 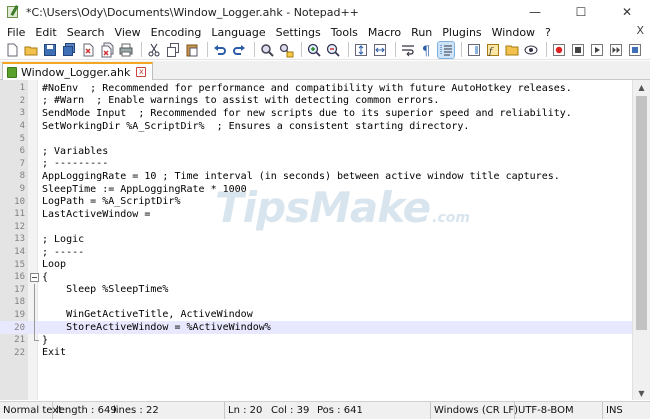 I want to click on doc-map-icon, so click(x=474, y=50).